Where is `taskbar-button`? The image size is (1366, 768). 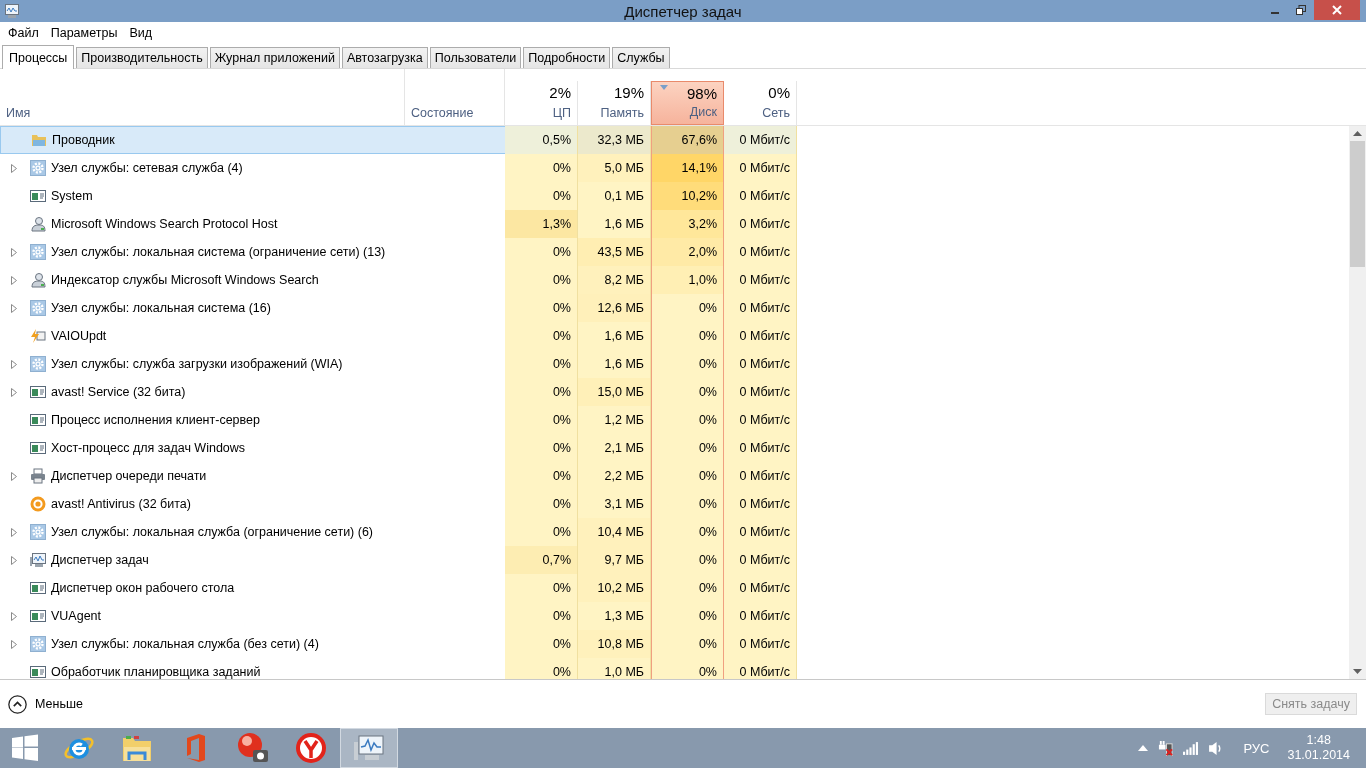 taskbar-button is located at coordinates (369, 748).